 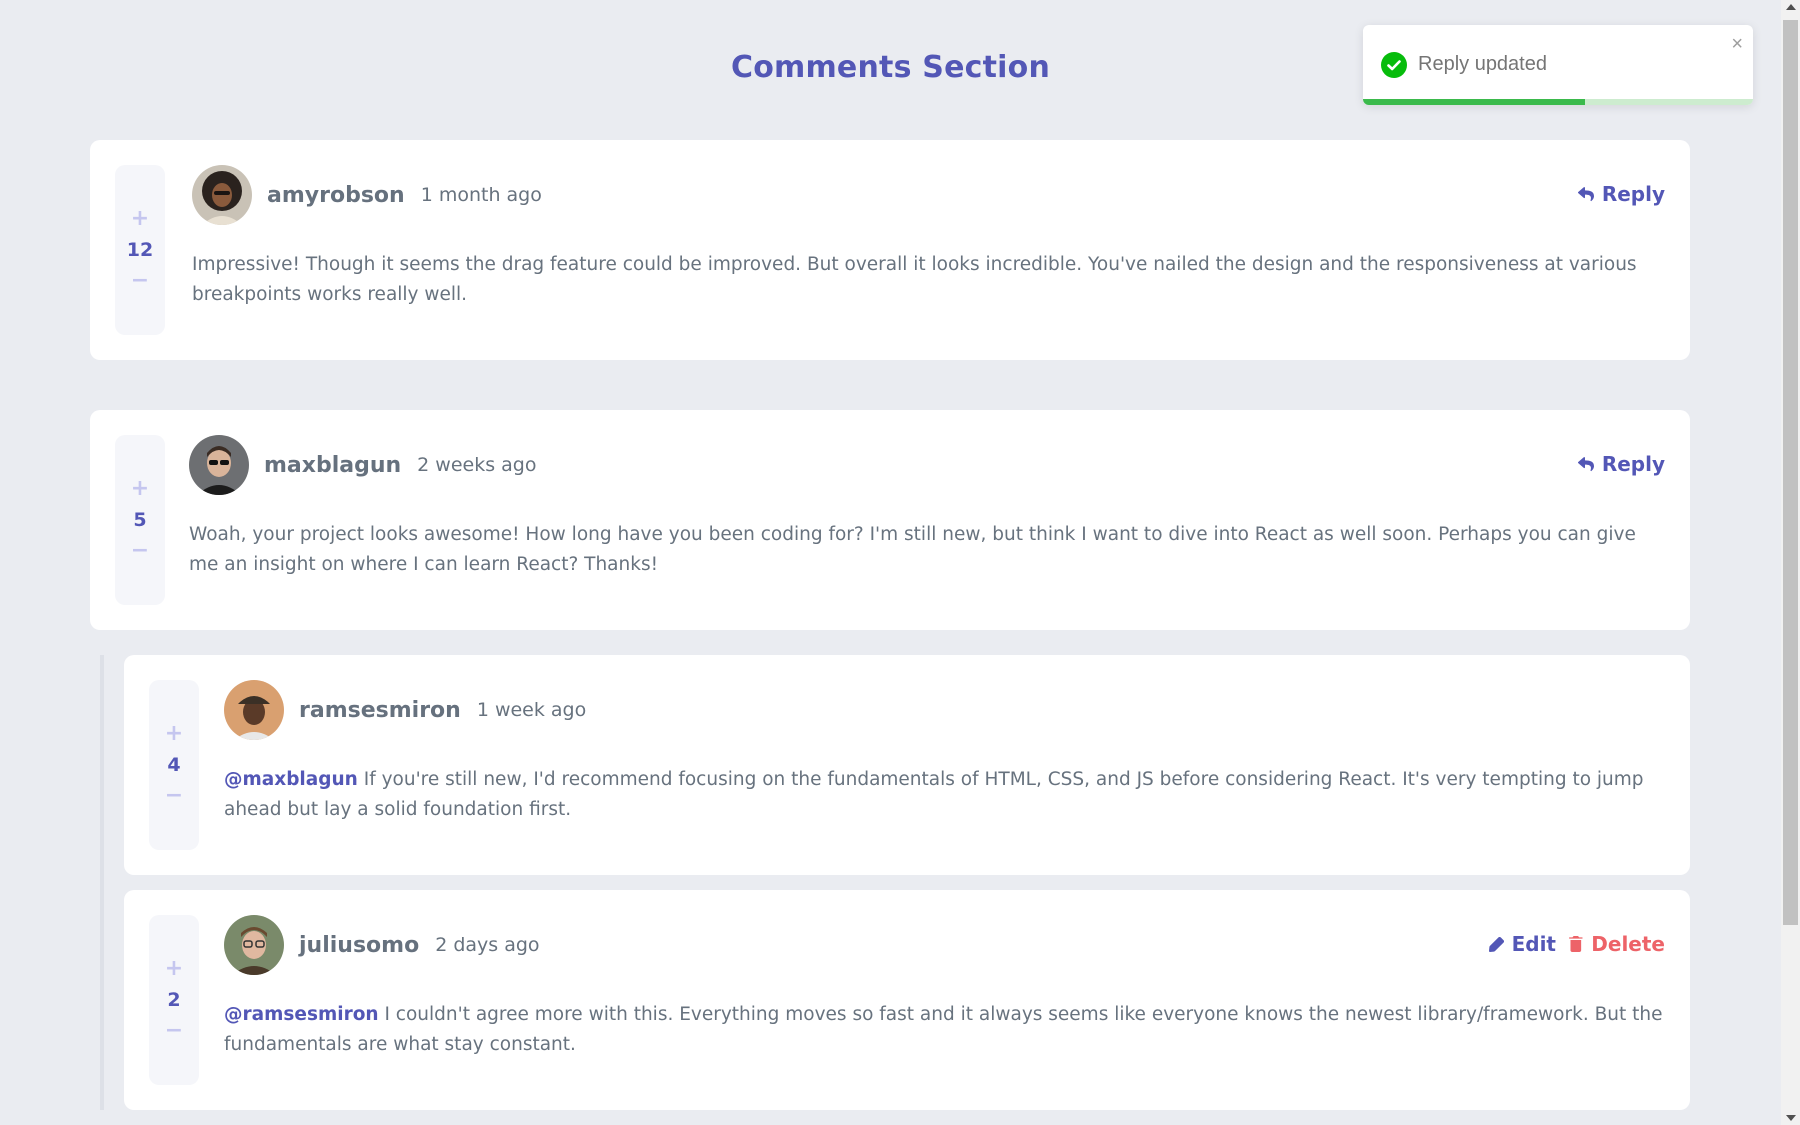 I want to click on vote-widget: + 4 −, so click(x=174, y=765).